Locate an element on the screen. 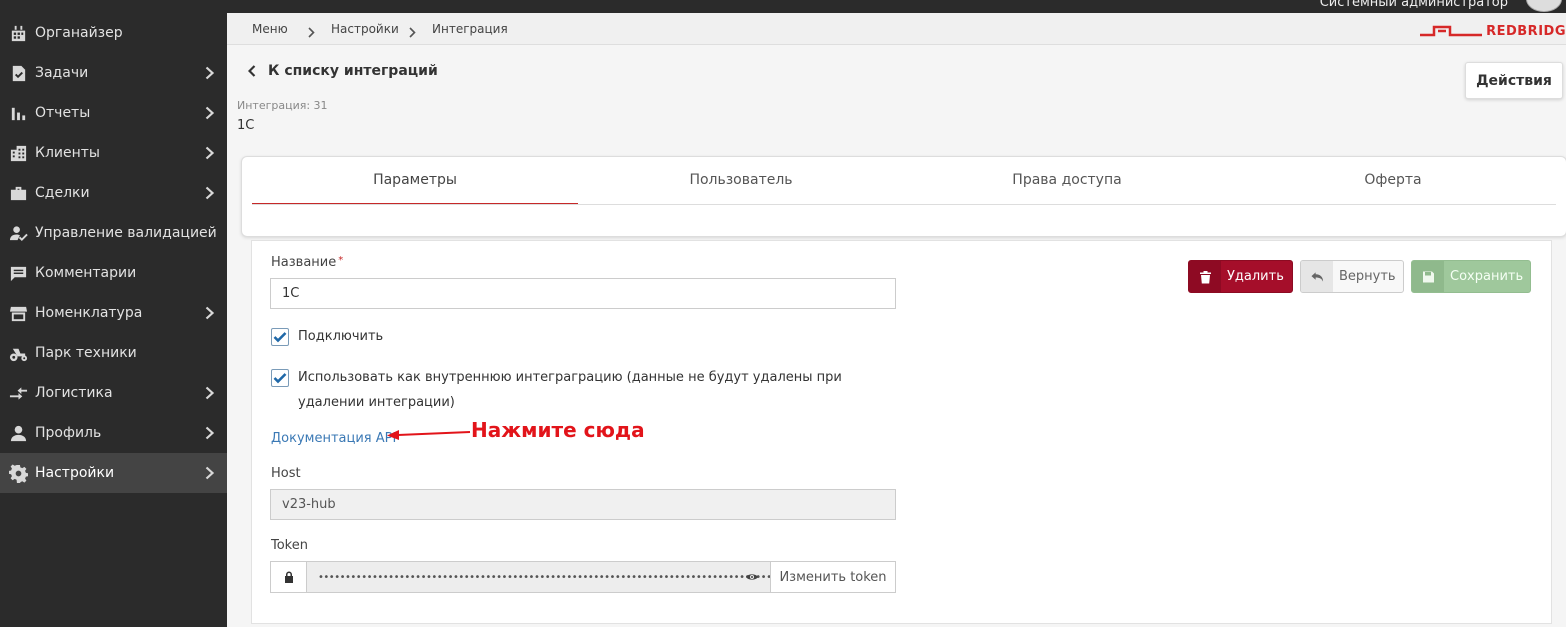 The height and width of the screenshot is (627, 1566). sidebar-item-label: Управление валидацией is located at coordinates (126, 233).